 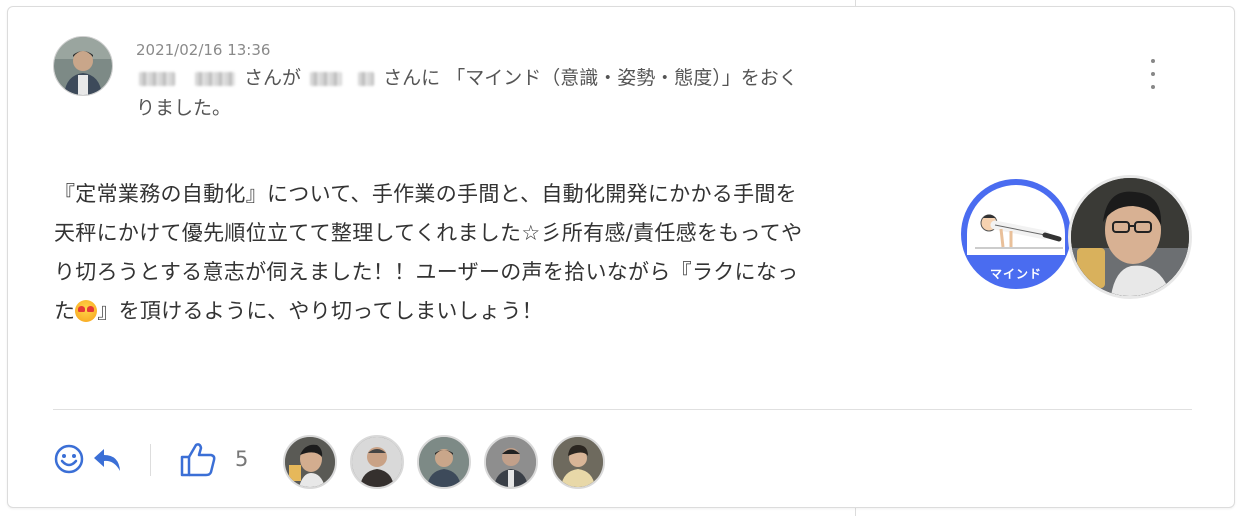 I want to click on mind-value-badge: マインド, so click(x=1016, y=234).